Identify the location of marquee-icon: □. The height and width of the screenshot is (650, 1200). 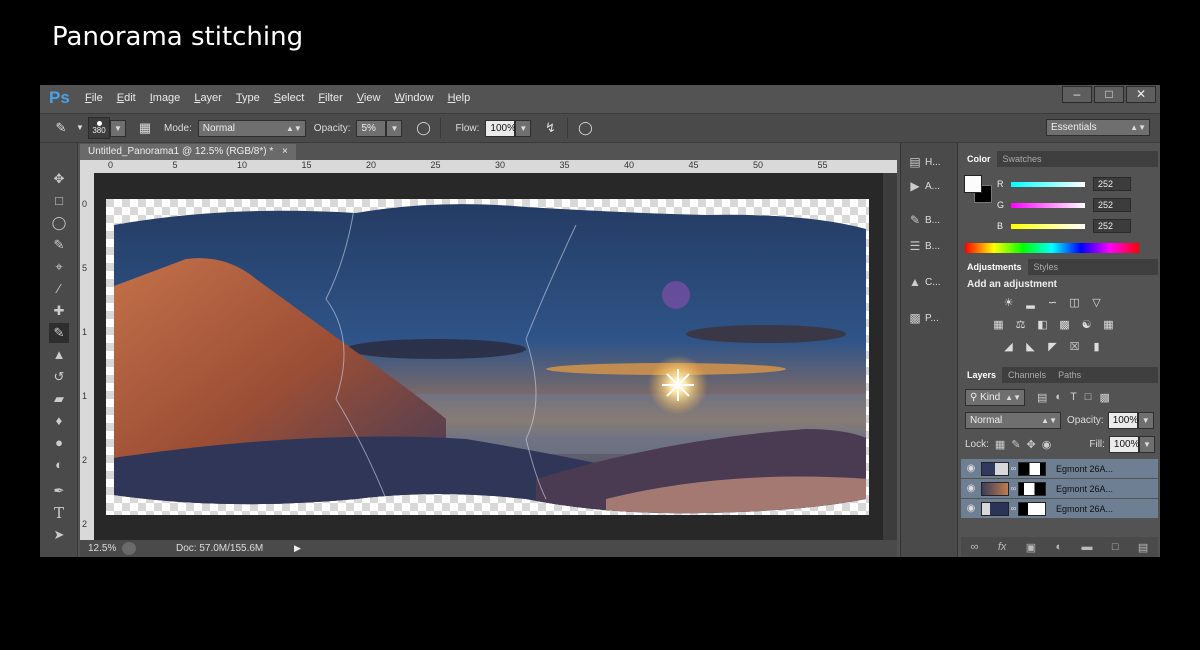
(59, 201).